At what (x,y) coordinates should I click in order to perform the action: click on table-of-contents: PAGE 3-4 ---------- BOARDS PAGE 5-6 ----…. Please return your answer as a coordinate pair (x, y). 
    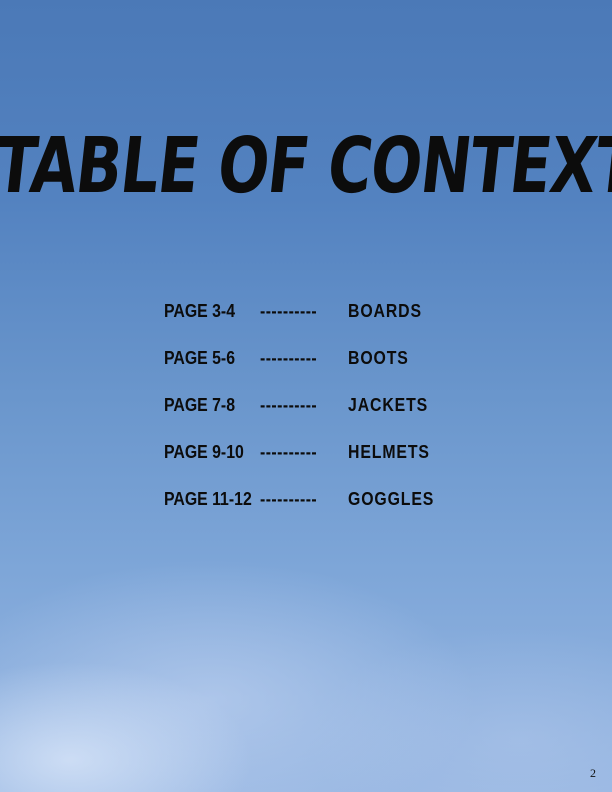
    Looking at the image, I should click on (314, 416).